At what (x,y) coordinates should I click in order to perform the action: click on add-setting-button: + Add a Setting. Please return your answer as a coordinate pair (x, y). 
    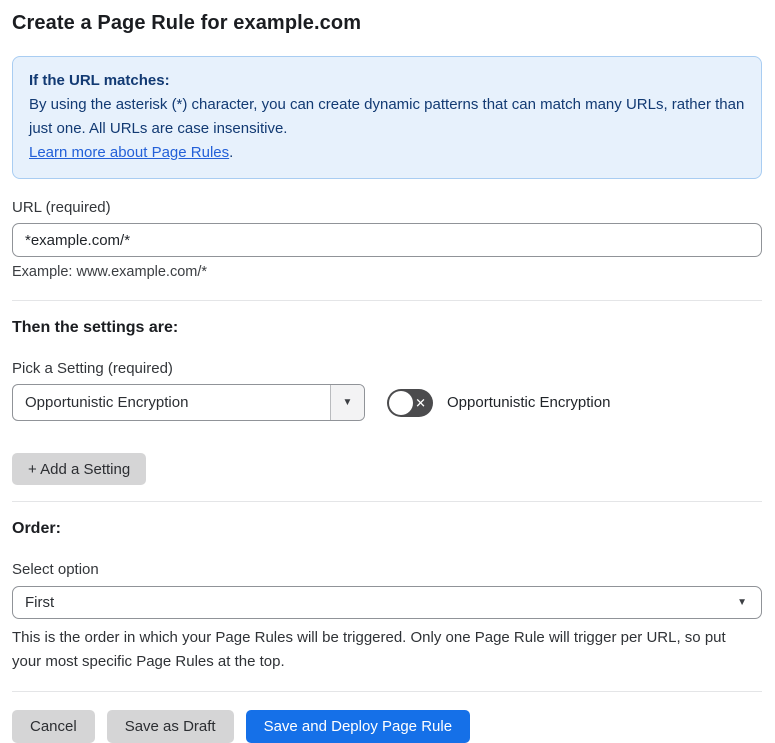
    Looking at the image, I should click on (79, 469).